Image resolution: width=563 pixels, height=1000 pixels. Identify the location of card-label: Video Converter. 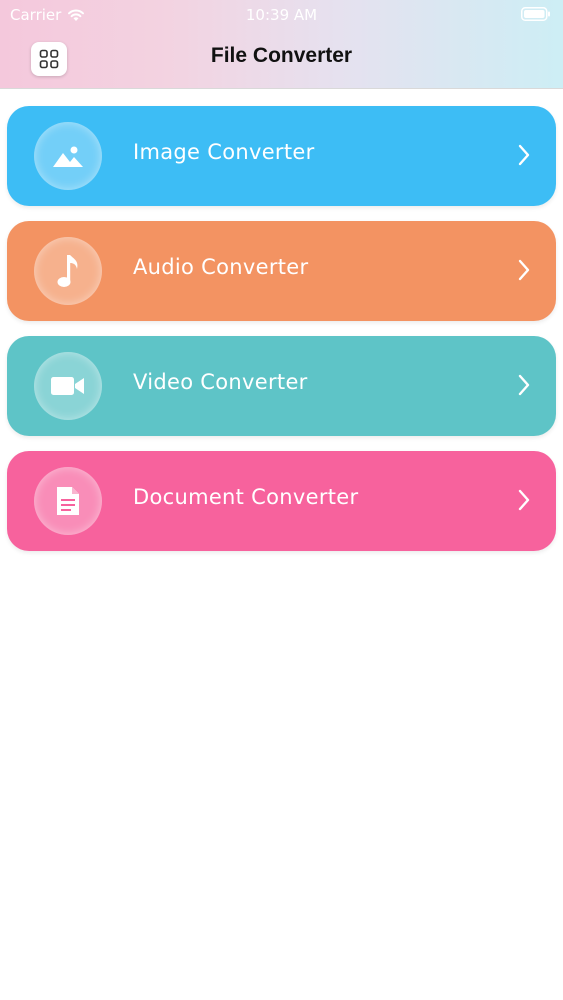
(220, 382).